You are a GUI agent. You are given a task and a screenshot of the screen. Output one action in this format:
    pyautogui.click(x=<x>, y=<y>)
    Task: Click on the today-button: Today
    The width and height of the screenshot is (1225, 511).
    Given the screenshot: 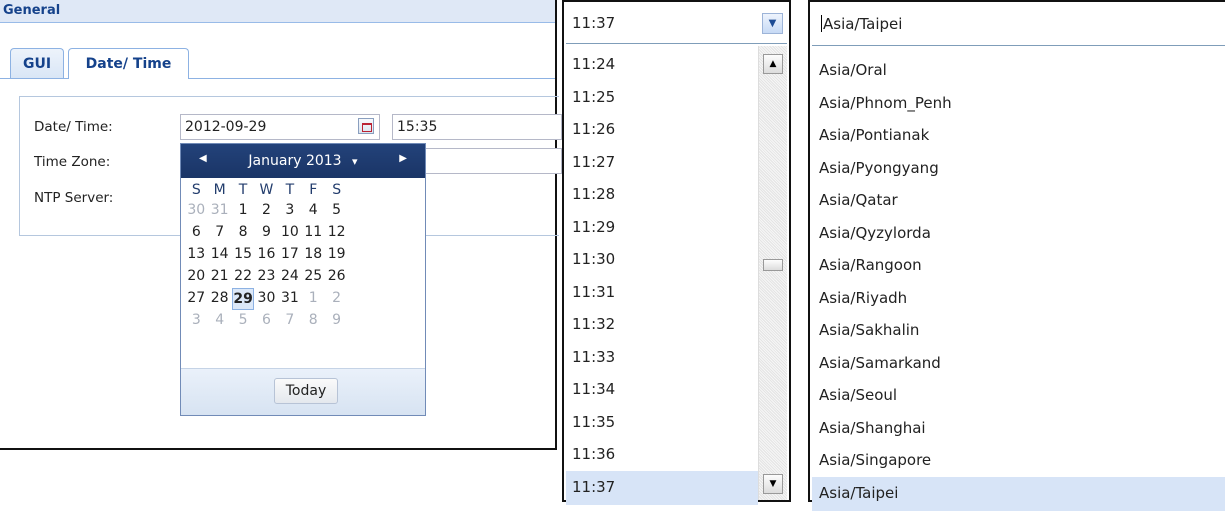 What is the action you would take?
    pyautogui.click(x=306, y=391)
    